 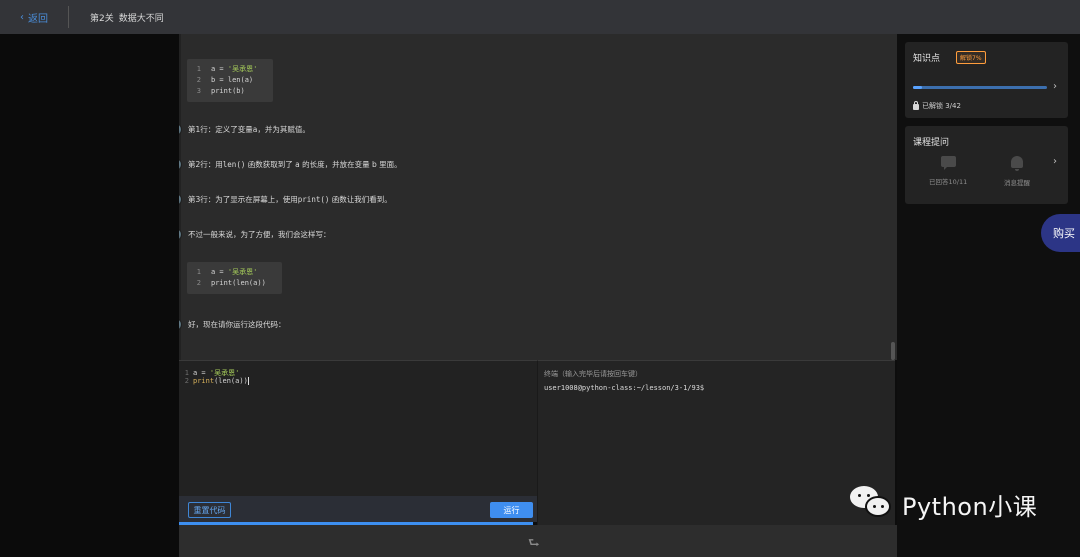 I want to click on terminal-title: 终端（输入完毕后请按回车键）, so click(x=593, y=374).